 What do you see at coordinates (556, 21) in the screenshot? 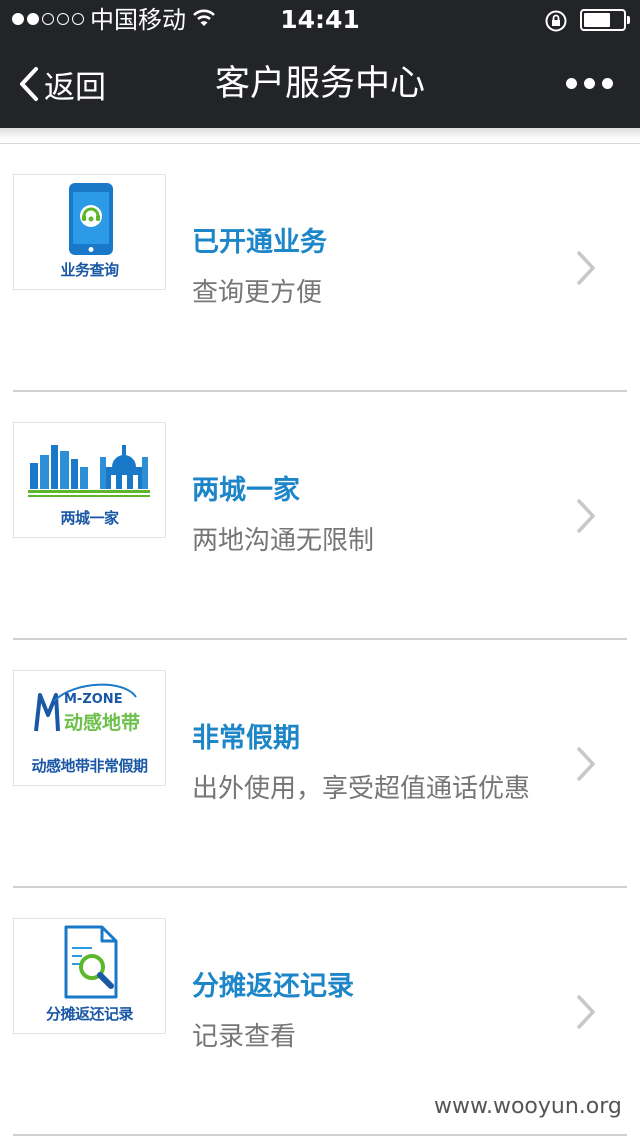
I see `rotation-lock-icon` at bounding box center [556, 21].